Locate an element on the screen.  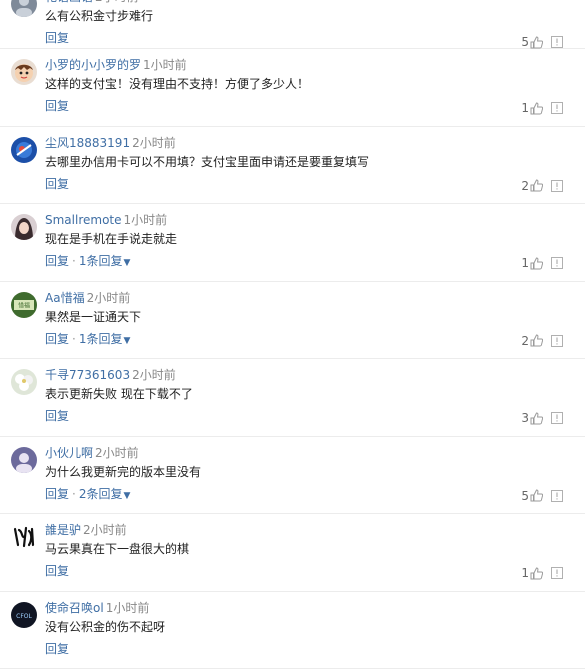
comment-username: 花语画语 is located at coordinates (69, 2).